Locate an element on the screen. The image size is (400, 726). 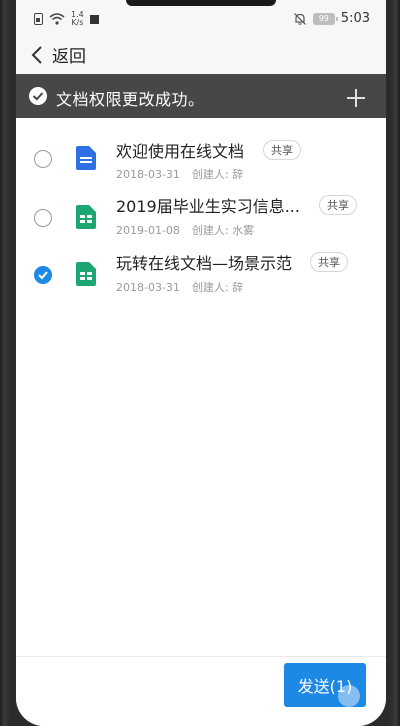
list-item: 玩转在线文档—场景示范 共享 2018-03-31 创建人: 辞 is located at coordinates (201, 275).